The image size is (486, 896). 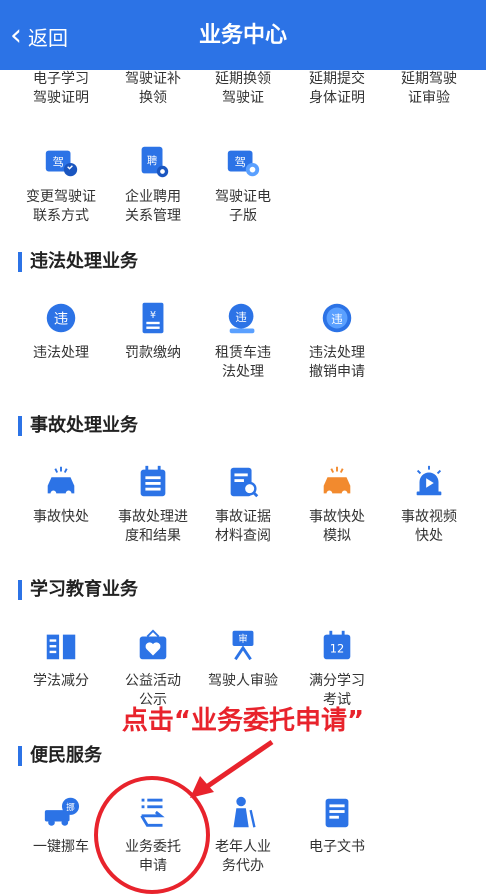 I want to click on service-e-license: 驾 驾驶证电 子版, so click(x=243, y=183).